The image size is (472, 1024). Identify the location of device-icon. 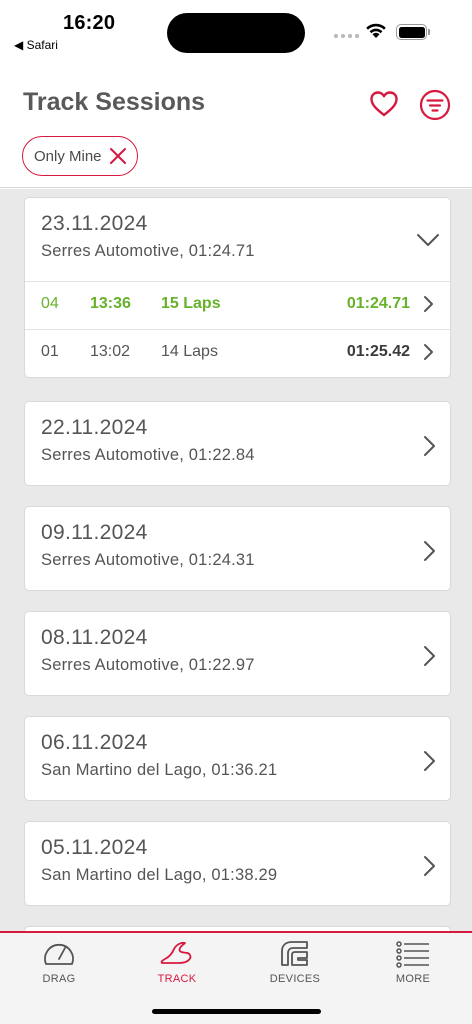
(294, 953).